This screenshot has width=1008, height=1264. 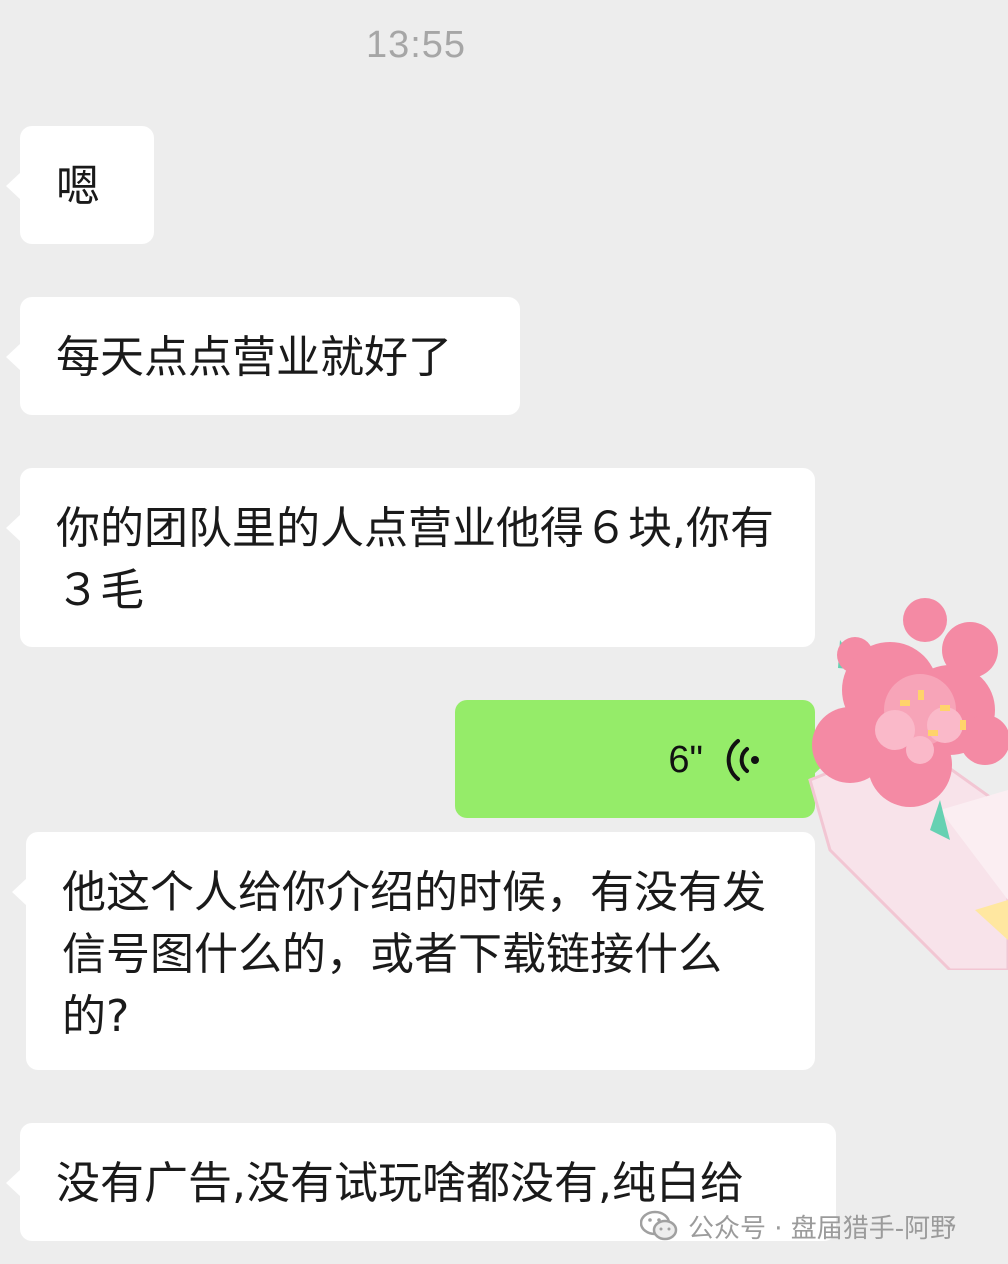 What do you see at coordinates (822, 1228) in the screenshot?
I see `watermark-text: 公众号 · 盘届猎手-阿野` at bounding box center [822, 1228].